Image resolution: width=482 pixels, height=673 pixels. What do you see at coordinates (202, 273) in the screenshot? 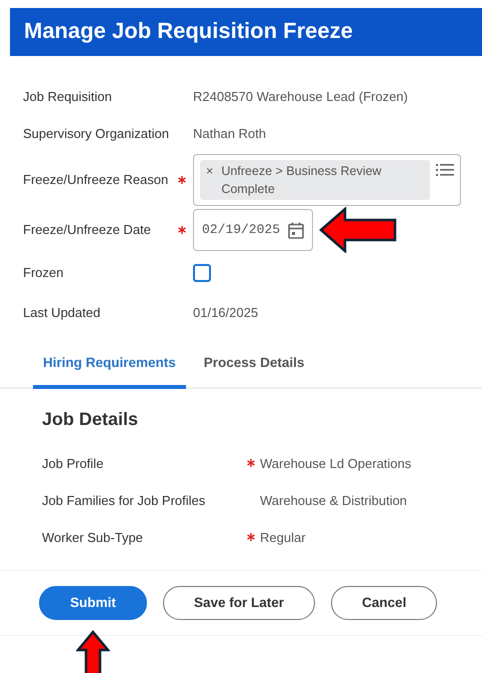
I see `checkbox` at bounding box center [202, 273].